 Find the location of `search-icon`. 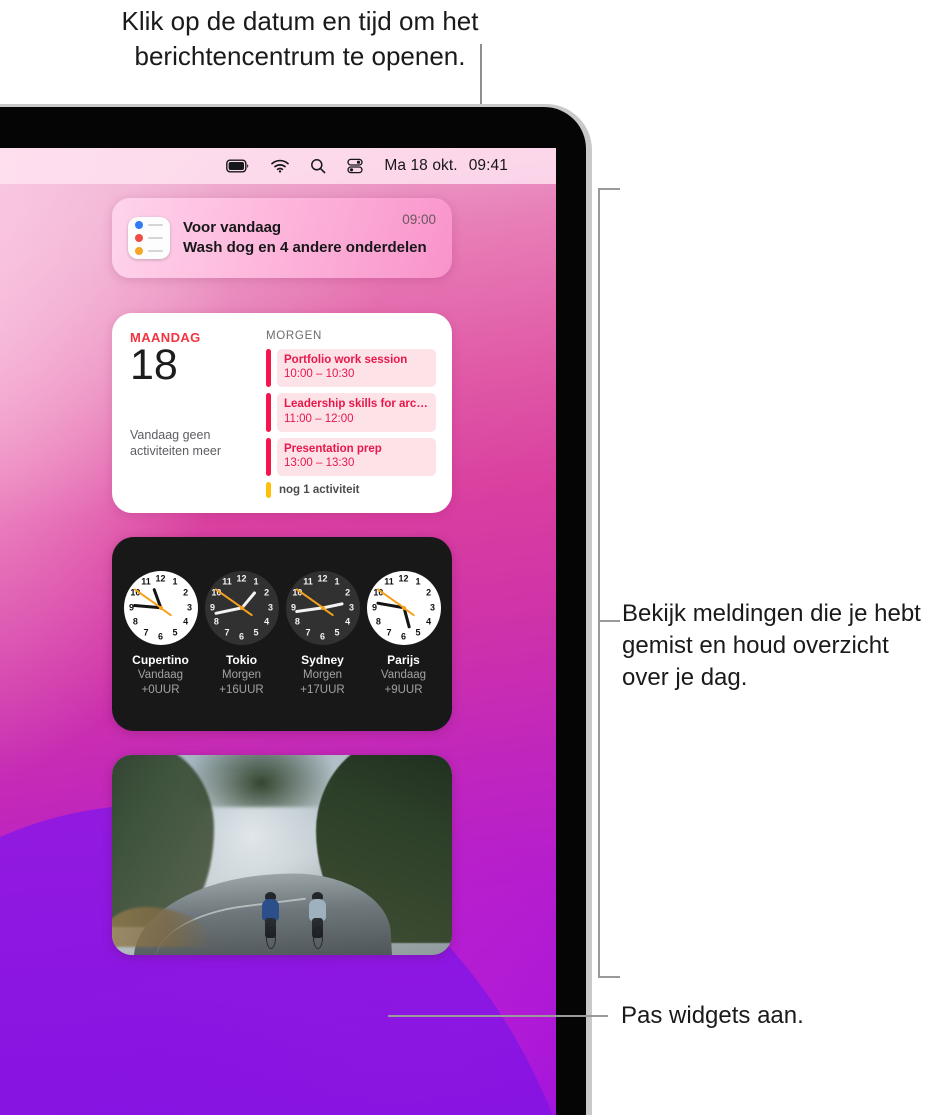

search-icon is located at coordinates (318, 166).